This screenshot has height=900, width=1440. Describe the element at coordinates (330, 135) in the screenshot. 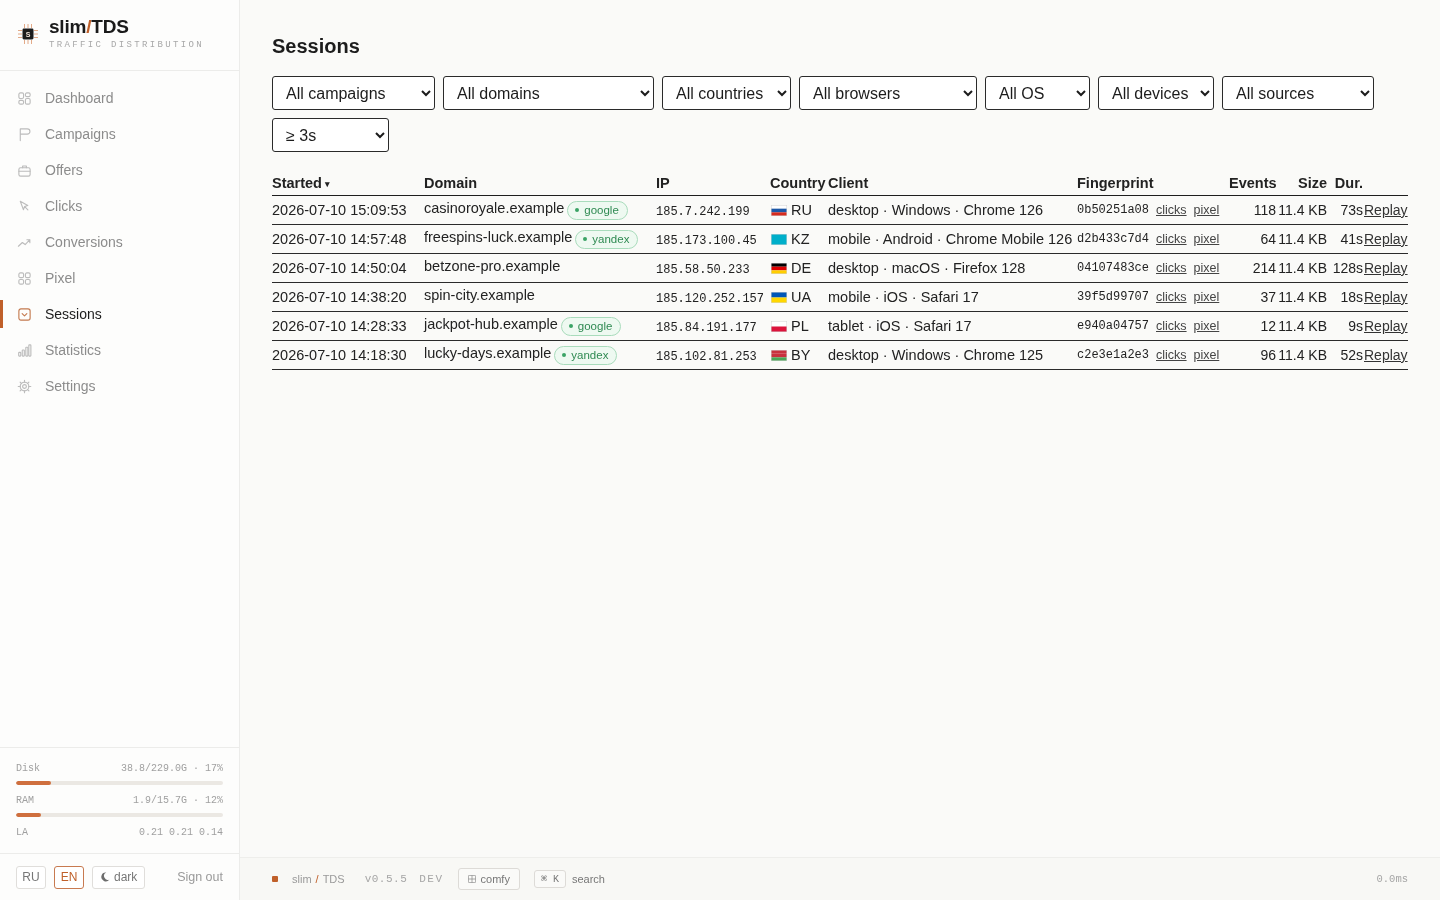

I see `filter-select: ≥ 3s` at that location.